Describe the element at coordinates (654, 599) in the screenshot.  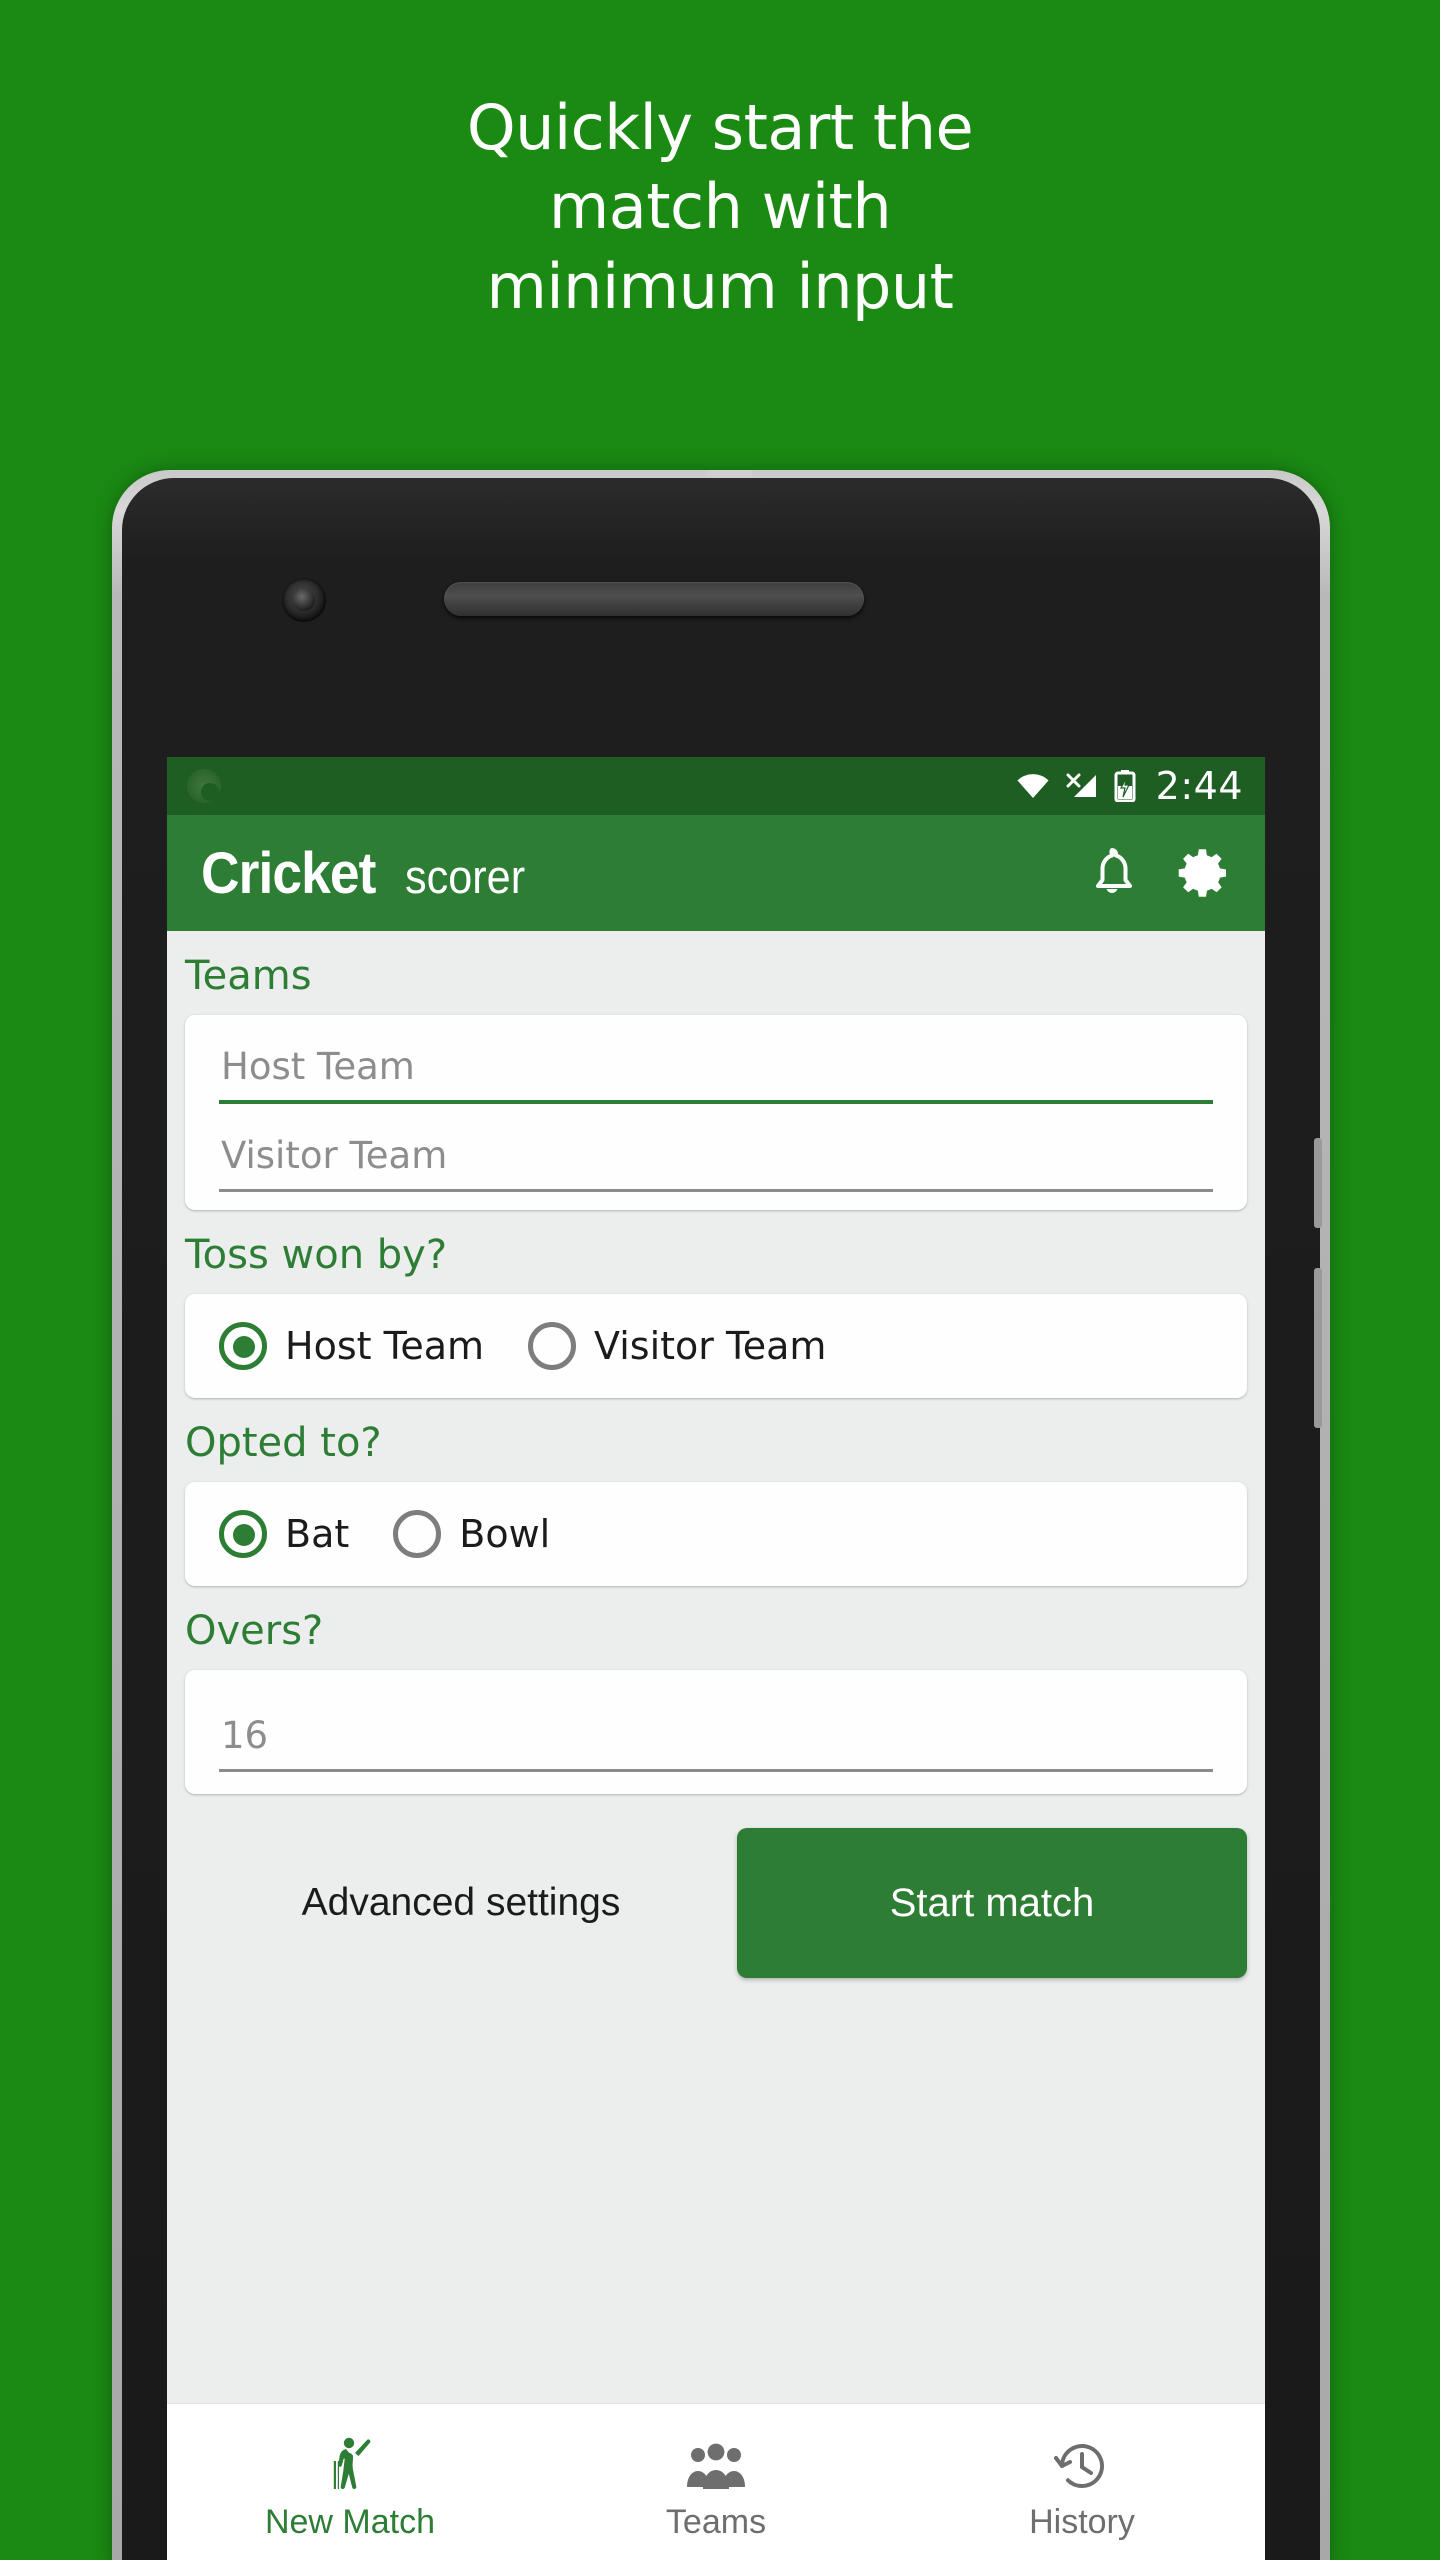
I see `earpiece-speaker` at that location.